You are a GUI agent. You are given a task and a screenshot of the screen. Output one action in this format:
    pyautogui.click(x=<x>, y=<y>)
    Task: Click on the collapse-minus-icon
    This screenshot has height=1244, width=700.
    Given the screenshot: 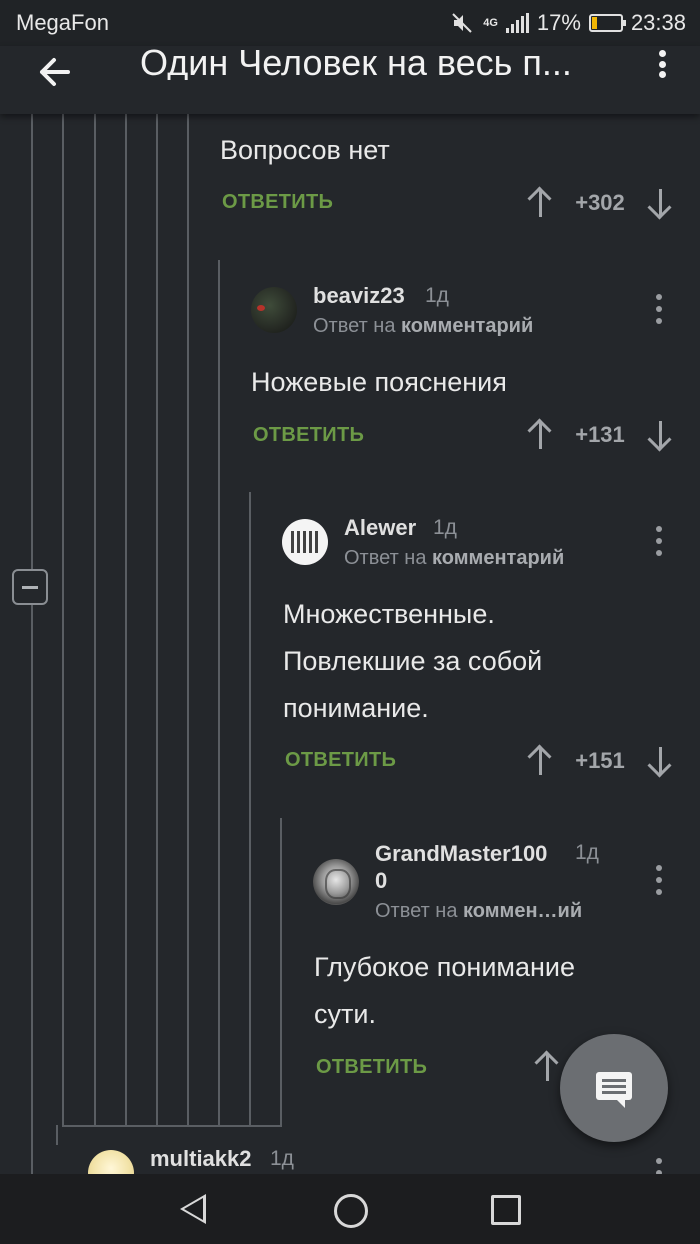 What is the action you would take?
    pyautogui.click(x=30, y=587)
    